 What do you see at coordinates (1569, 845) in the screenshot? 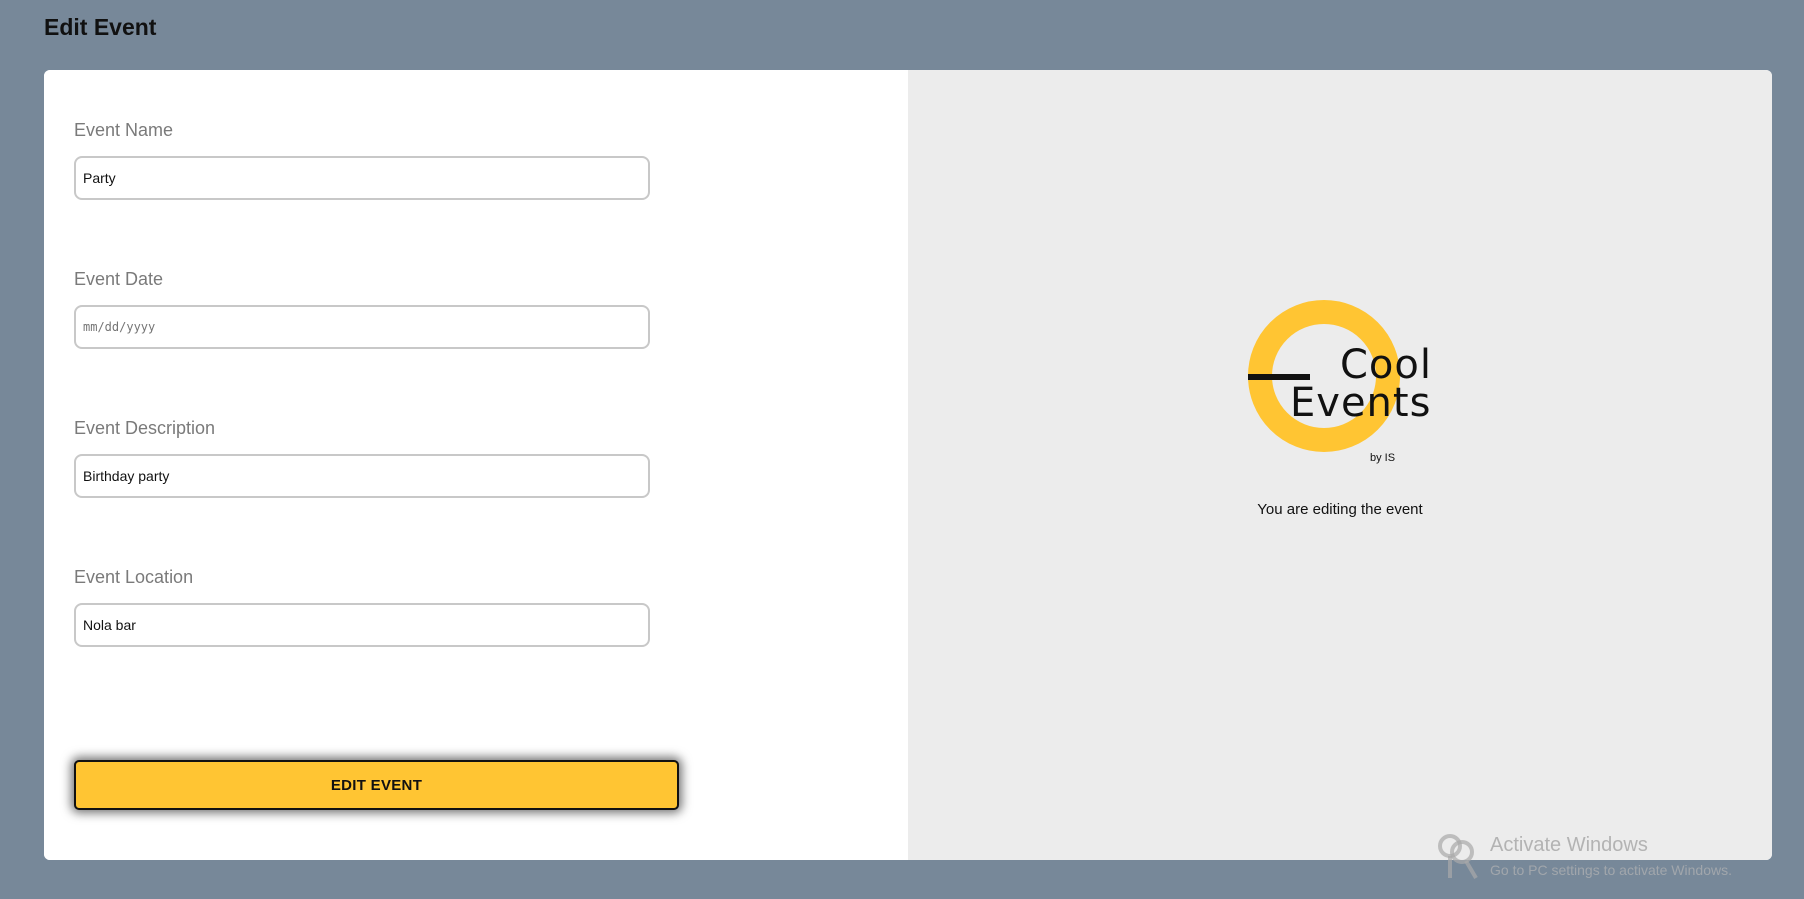
I see `watermark-title: Activate Windows` at bounding box center [1569, 845].